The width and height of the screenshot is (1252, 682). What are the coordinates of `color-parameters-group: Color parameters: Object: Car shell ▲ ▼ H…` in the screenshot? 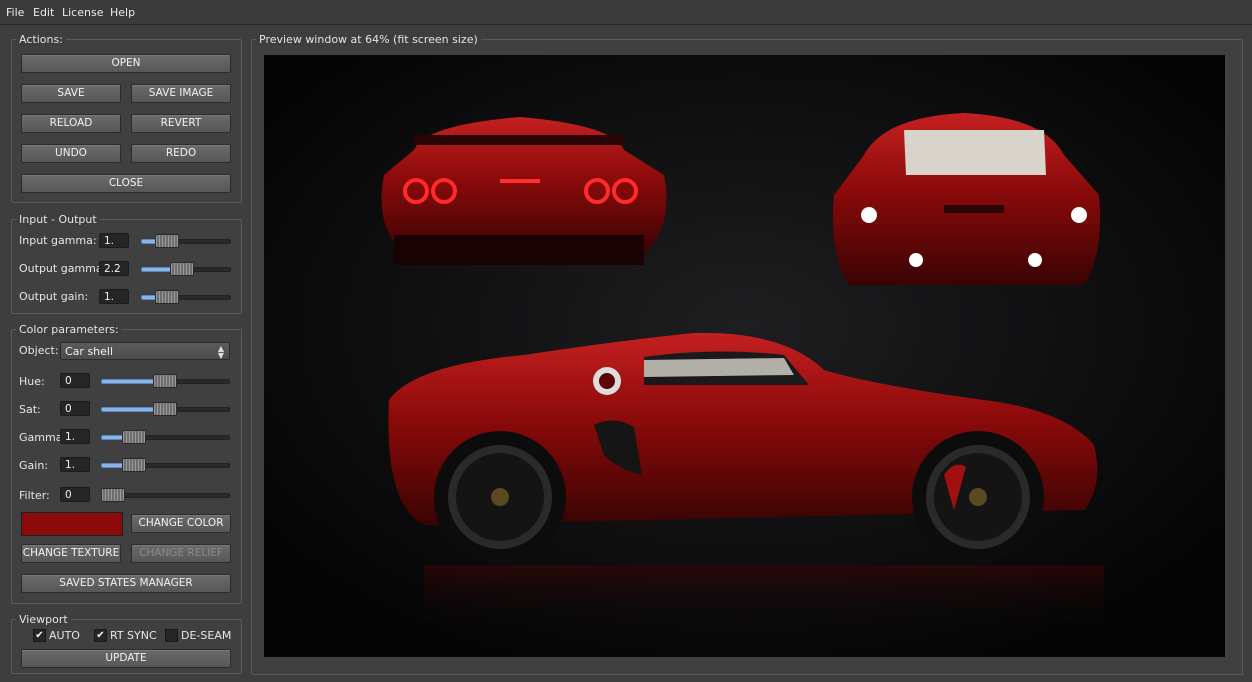 It's located at (126, 463).